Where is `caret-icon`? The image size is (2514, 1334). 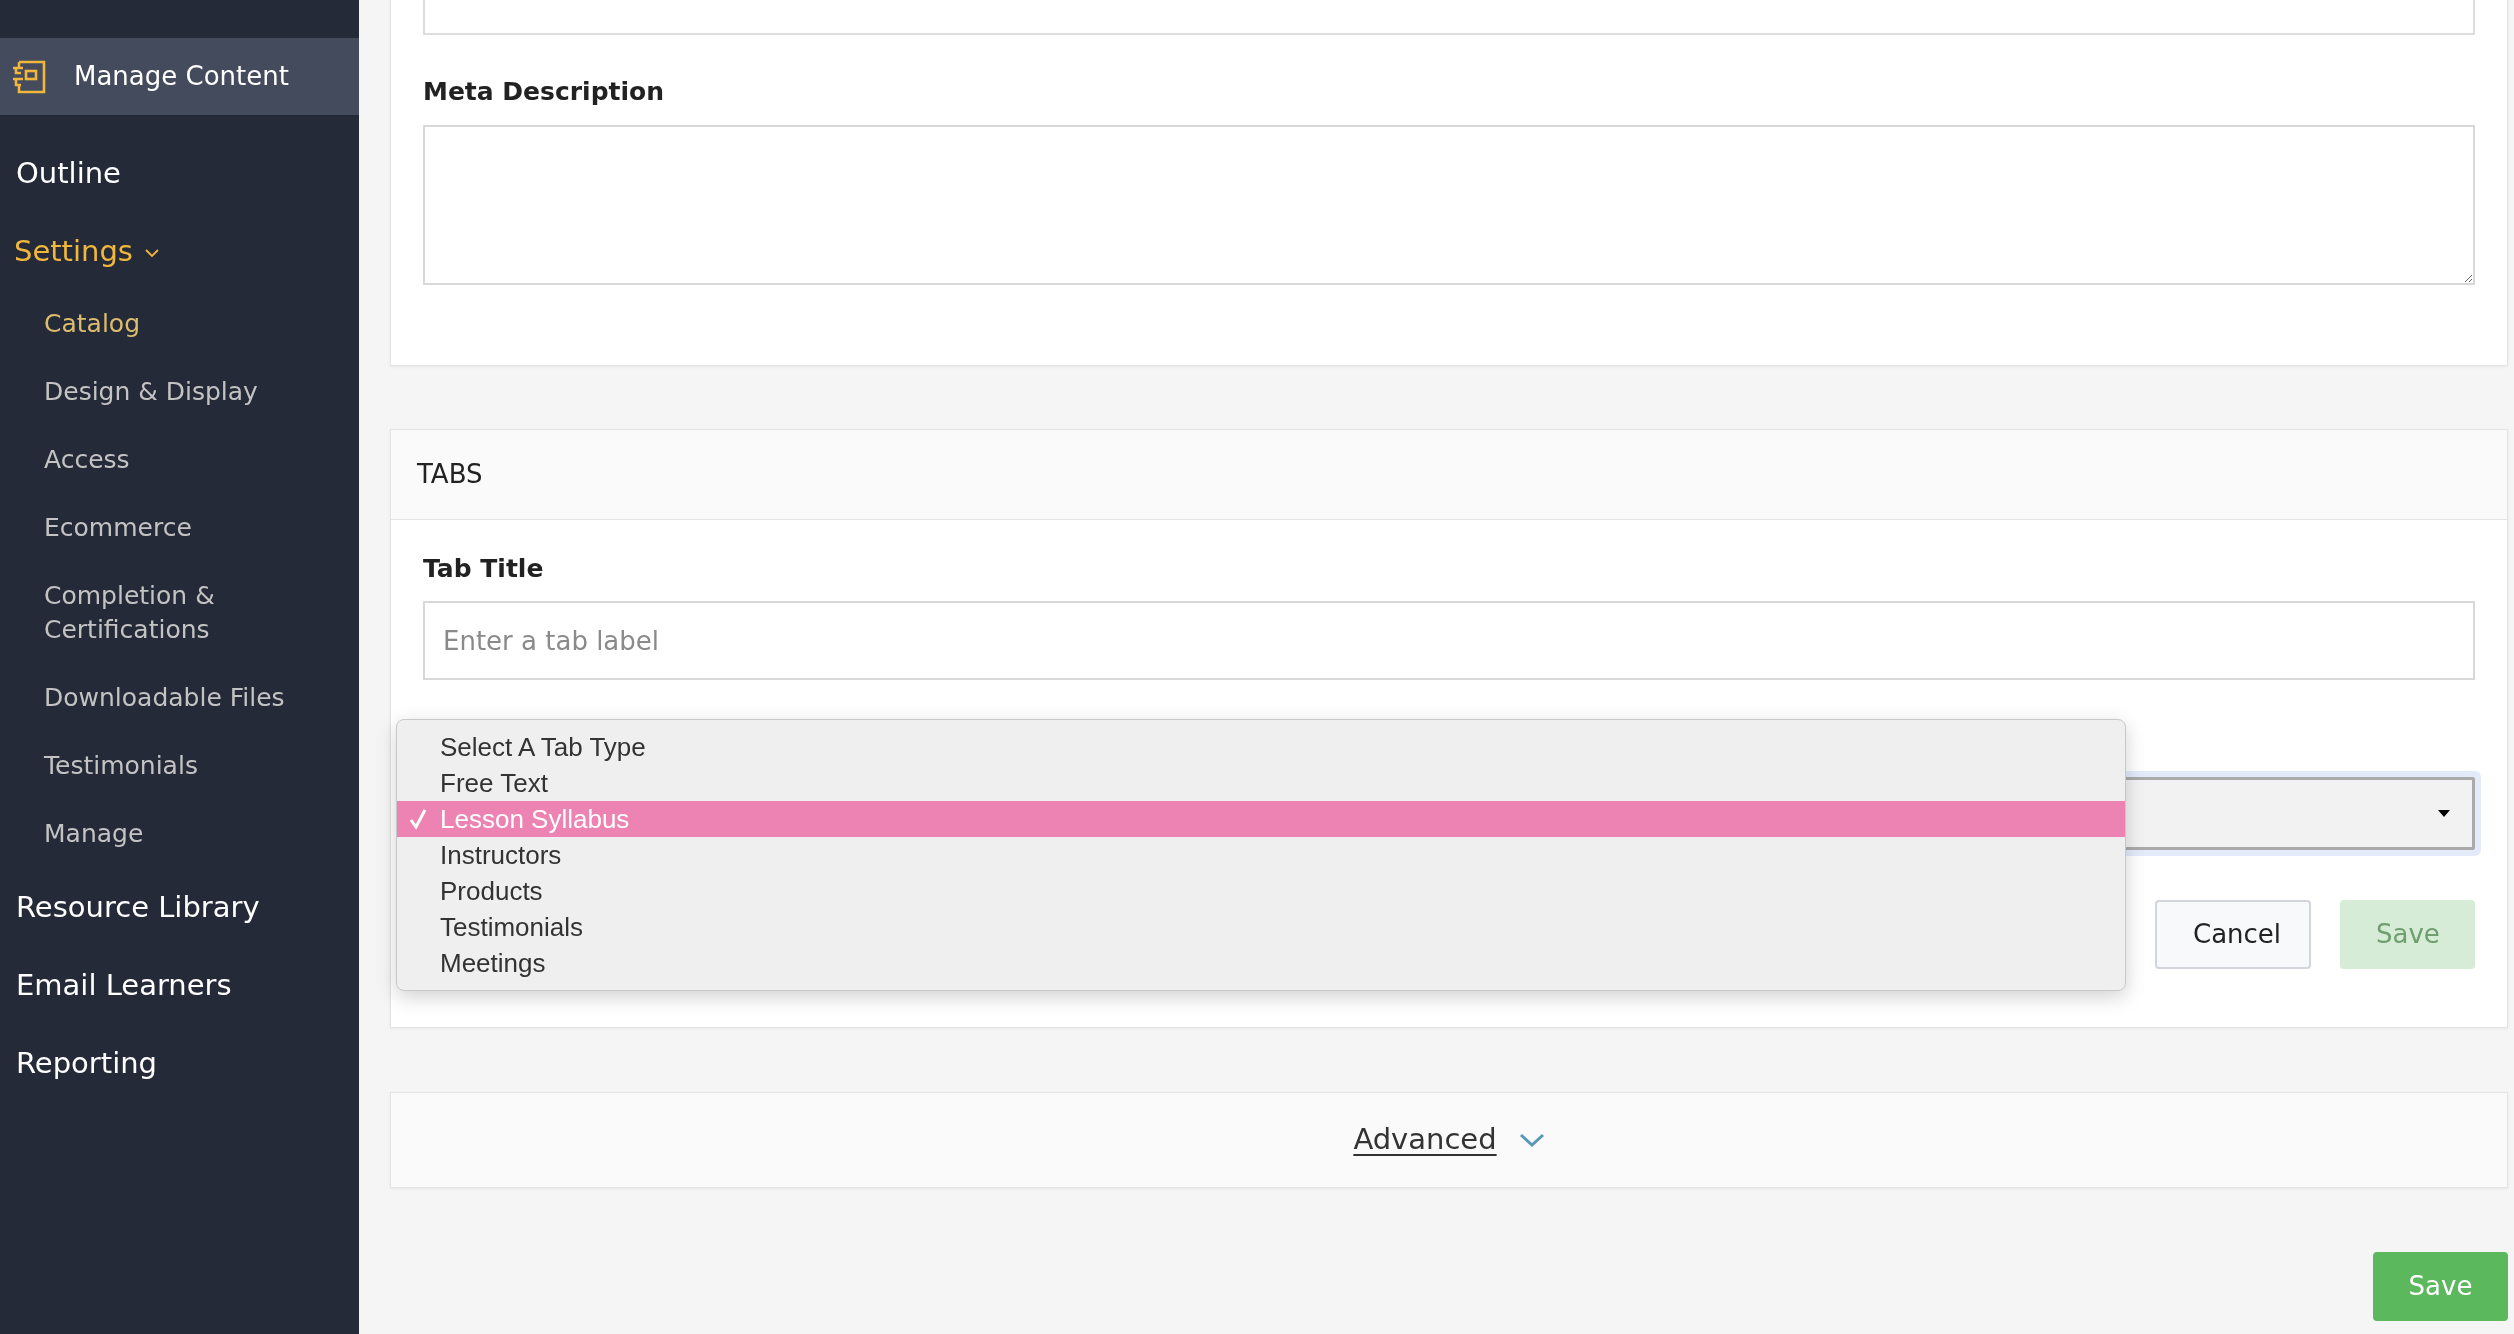 caret-icon is located at coordinates (2444, 813).